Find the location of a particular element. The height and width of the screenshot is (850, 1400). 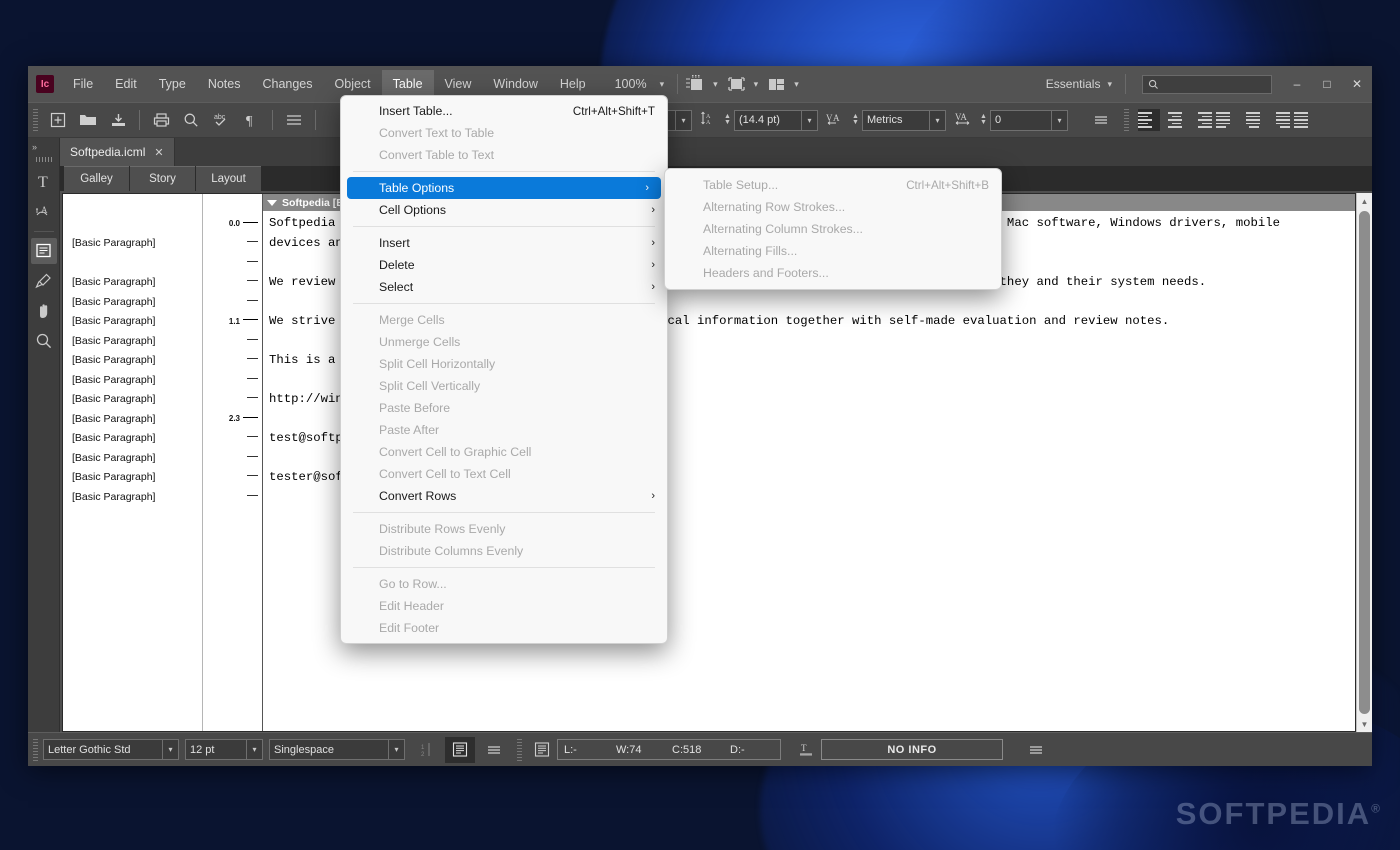

search-icon is located at coordinates (191, 120).